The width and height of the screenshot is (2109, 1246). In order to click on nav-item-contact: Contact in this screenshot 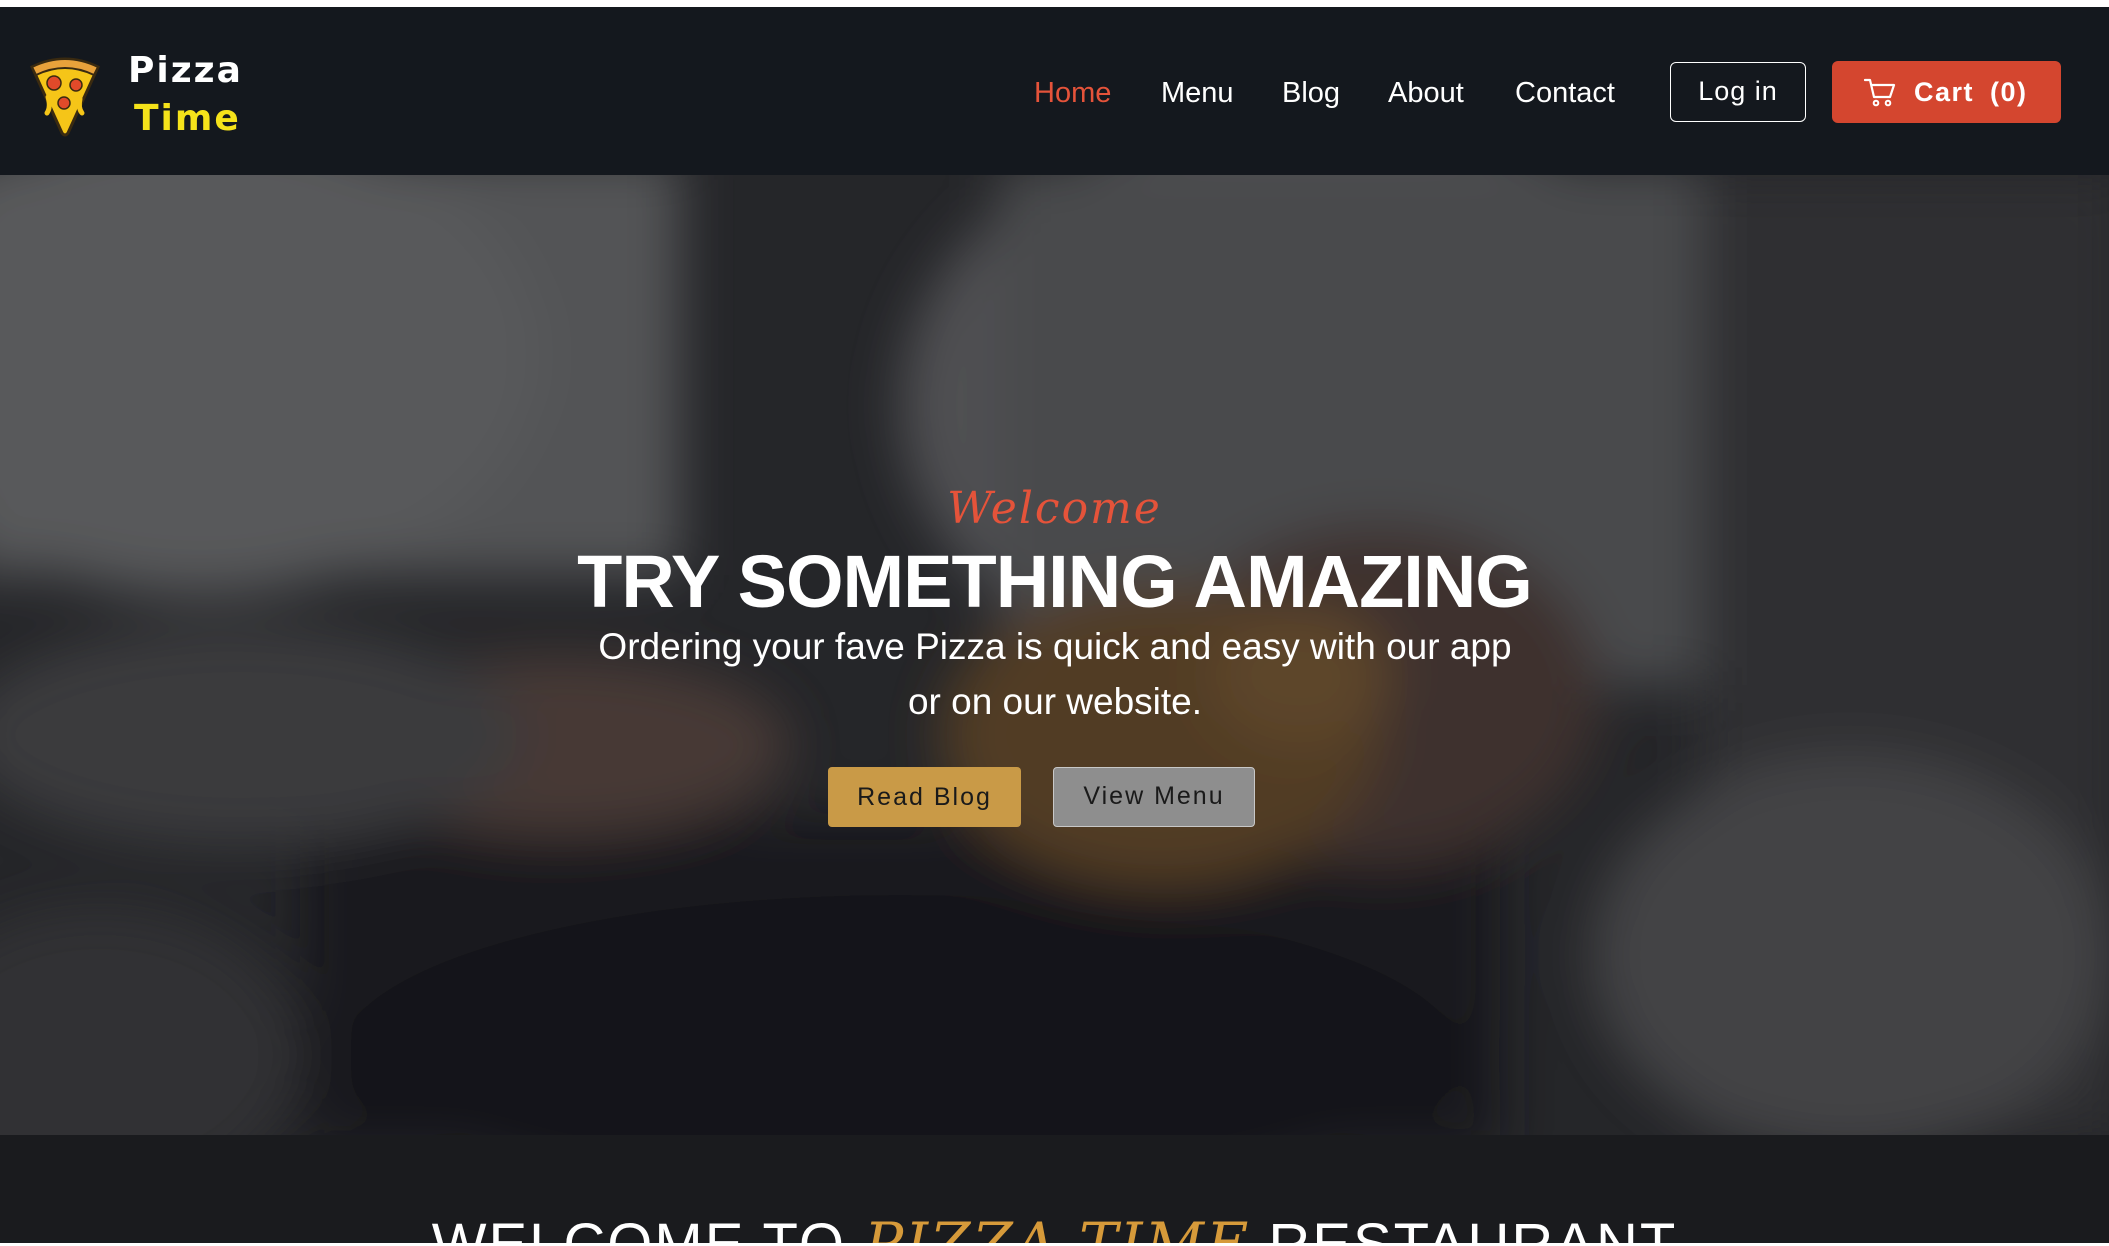, I will do `click(1565, 93)`.